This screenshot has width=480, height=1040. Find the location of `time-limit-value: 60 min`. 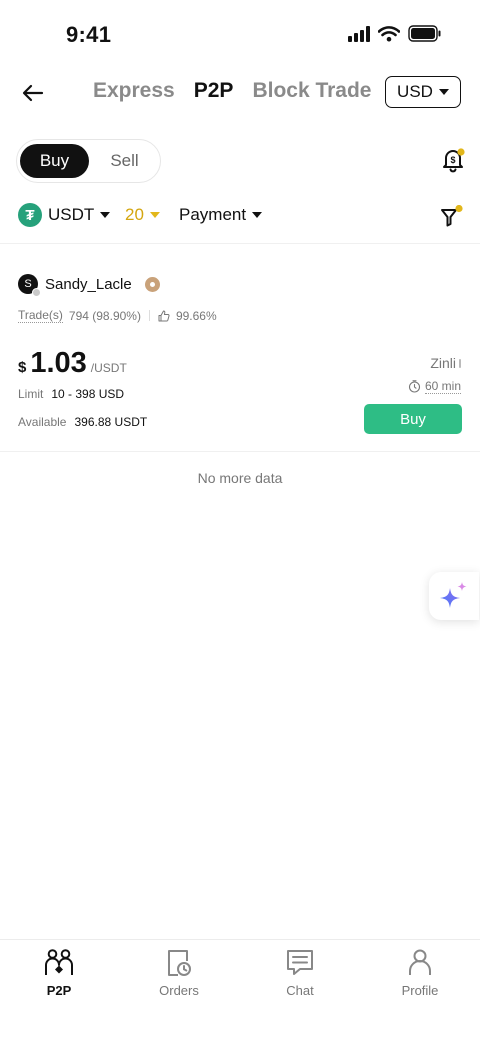

time-limit-value: 60 min is located at coordinates (442, 386).